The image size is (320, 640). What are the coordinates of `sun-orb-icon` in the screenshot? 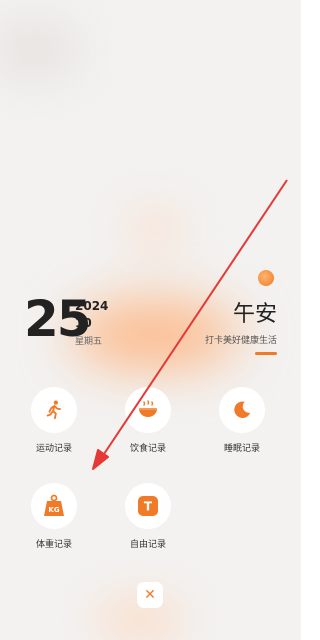 It's located at (266, 278).